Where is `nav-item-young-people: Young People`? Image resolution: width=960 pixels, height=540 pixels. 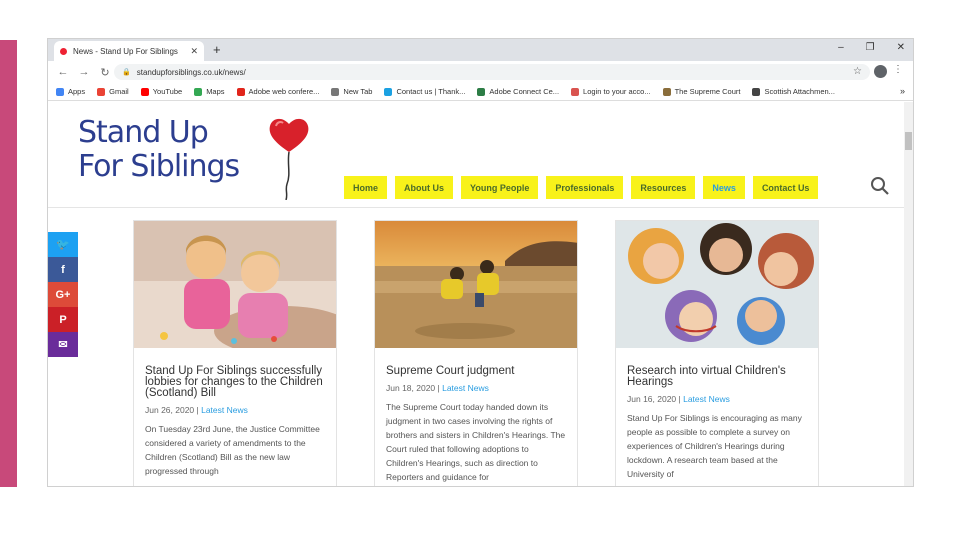 nav-item-young-people: Young People is located at coordinates (500, 187).